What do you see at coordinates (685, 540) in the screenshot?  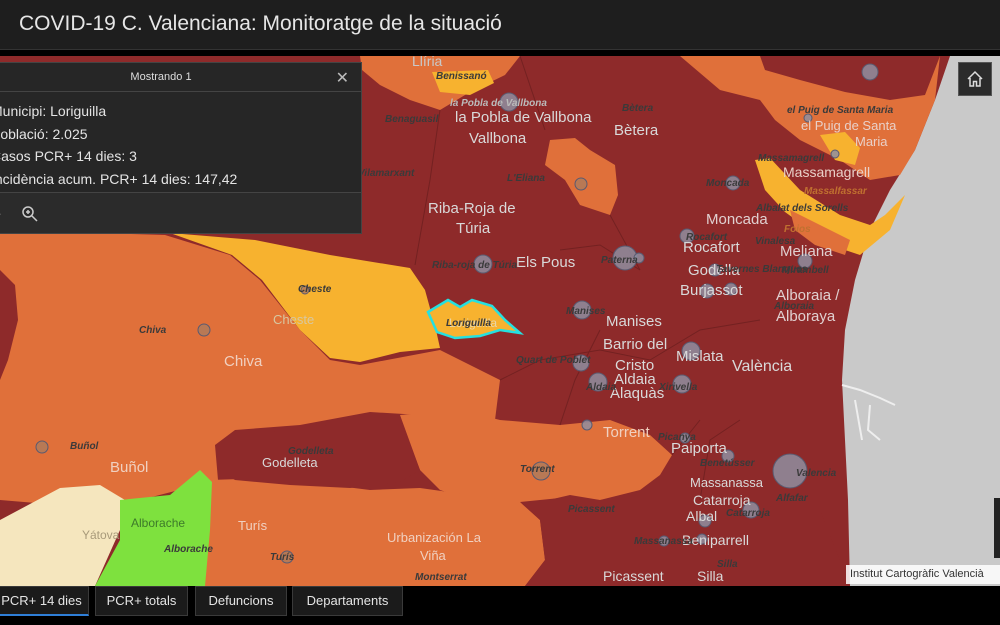 I see `region-picassent` at bounding box center [685, 540].